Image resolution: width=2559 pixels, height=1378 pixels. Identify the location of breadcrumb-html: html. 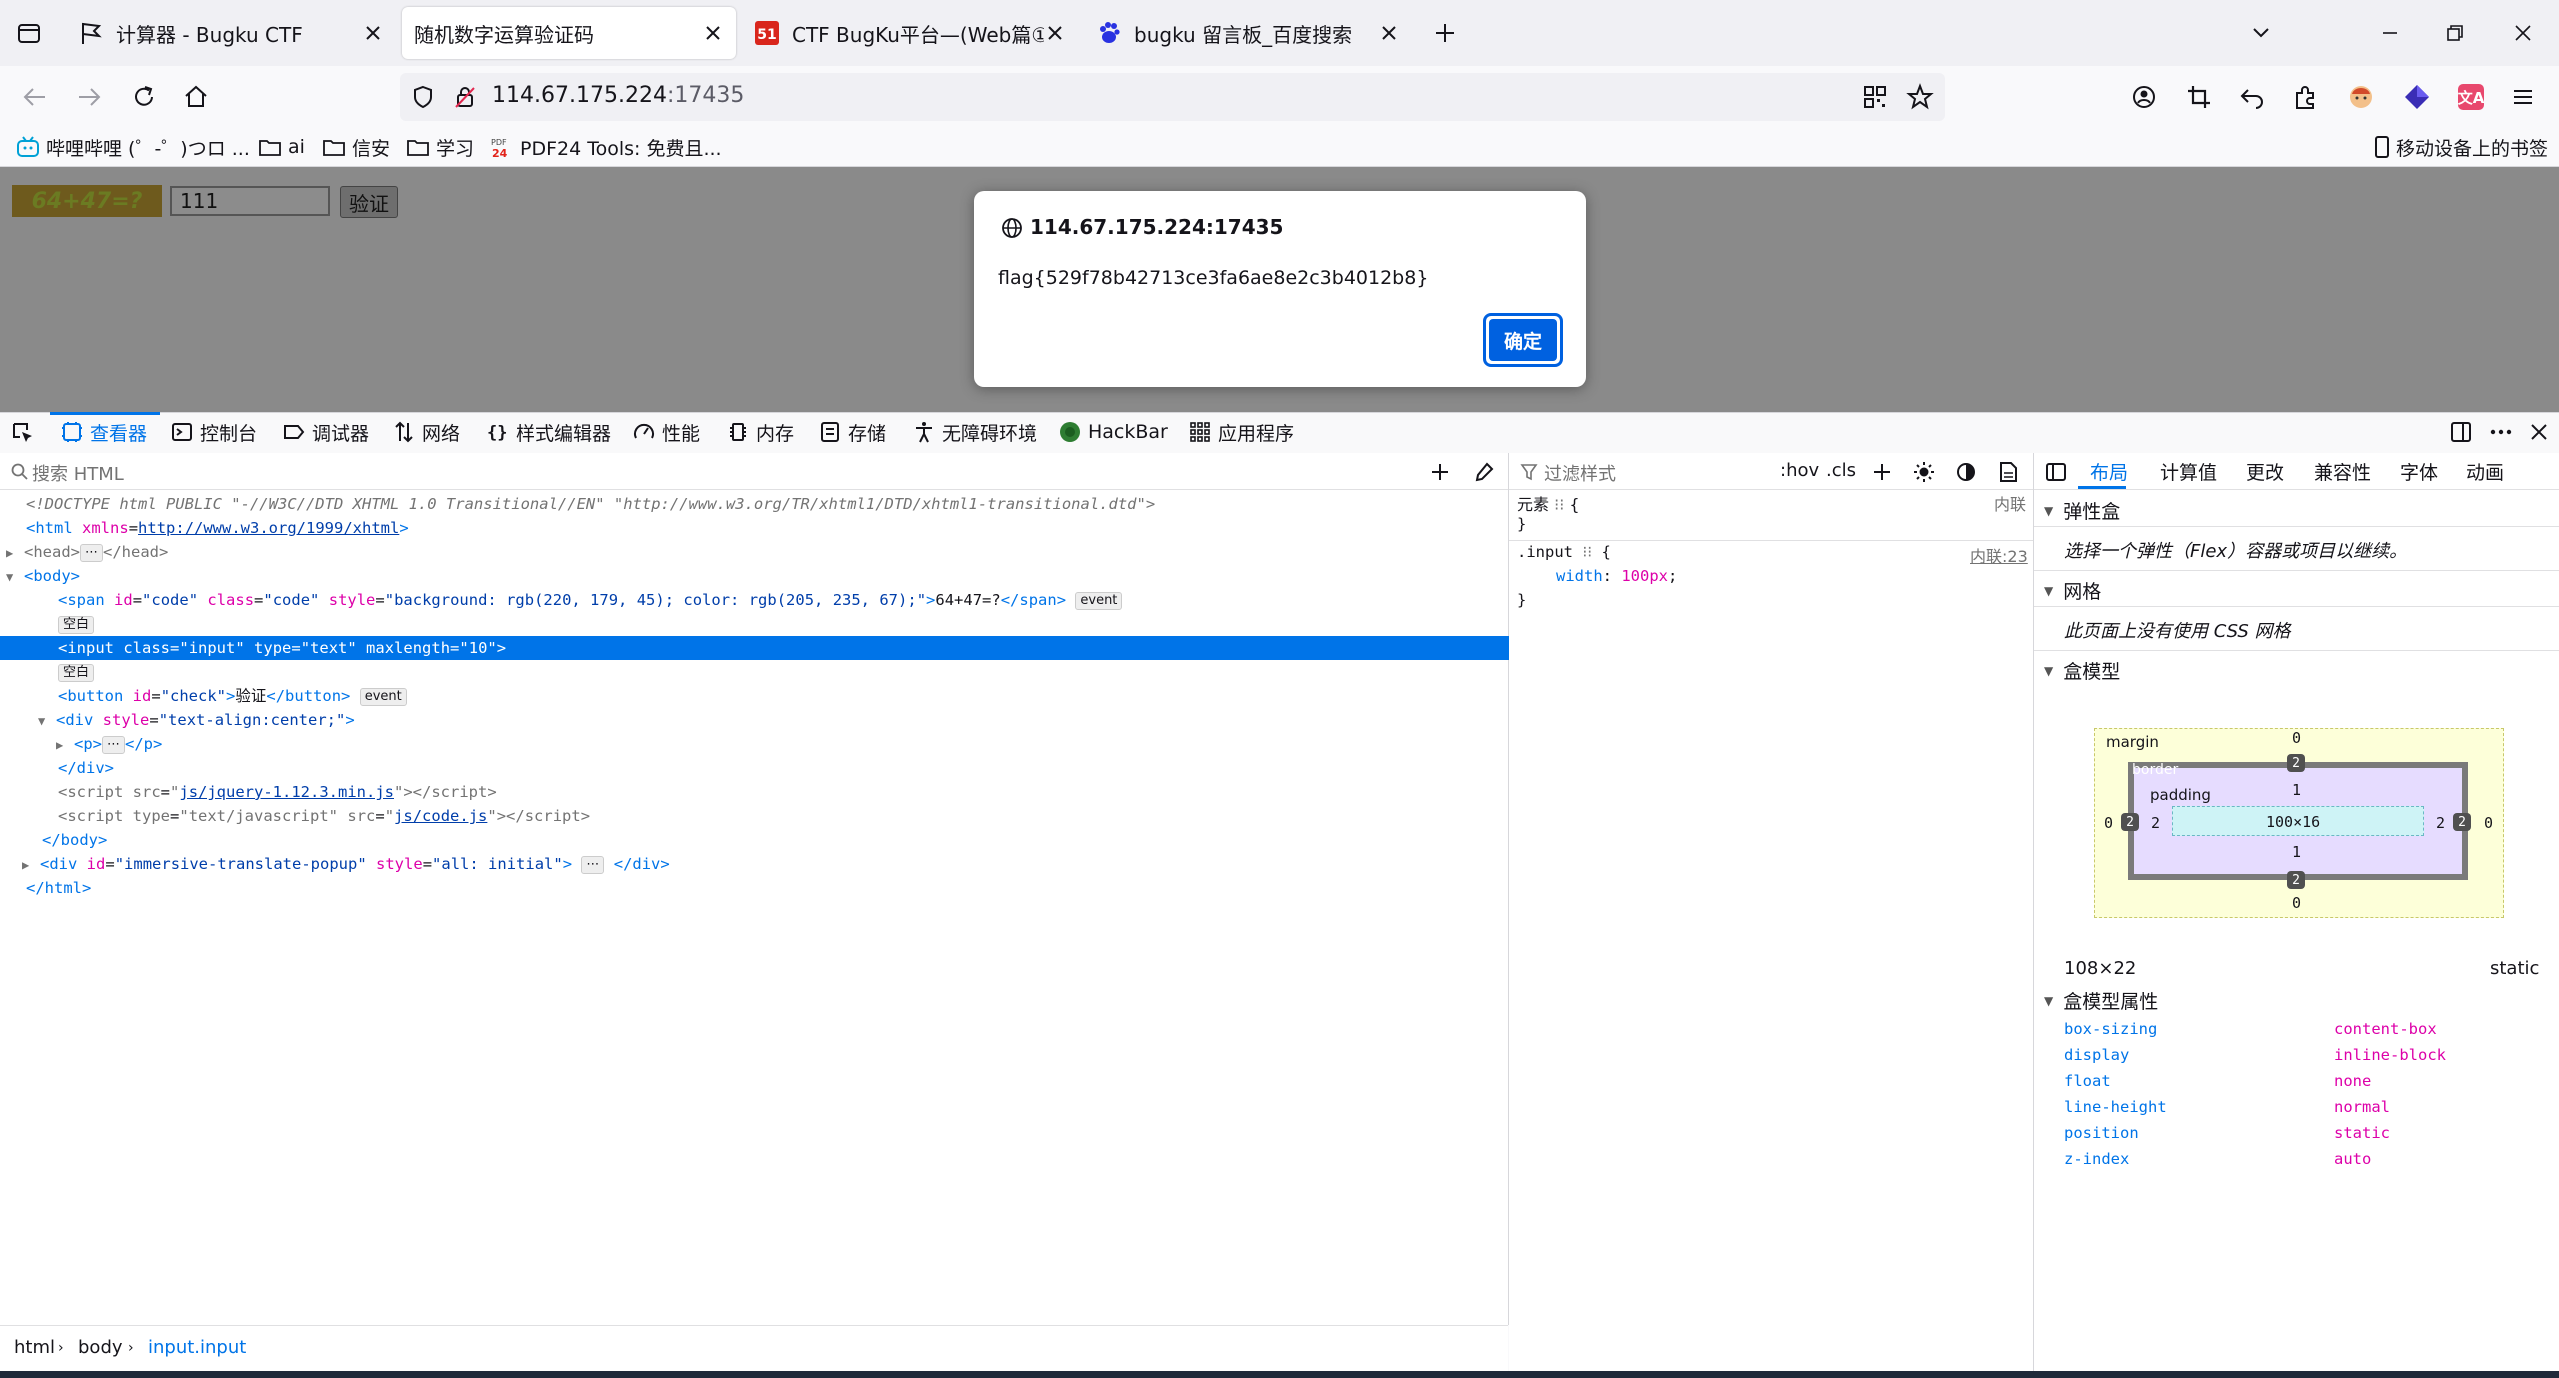
(34, 1347).